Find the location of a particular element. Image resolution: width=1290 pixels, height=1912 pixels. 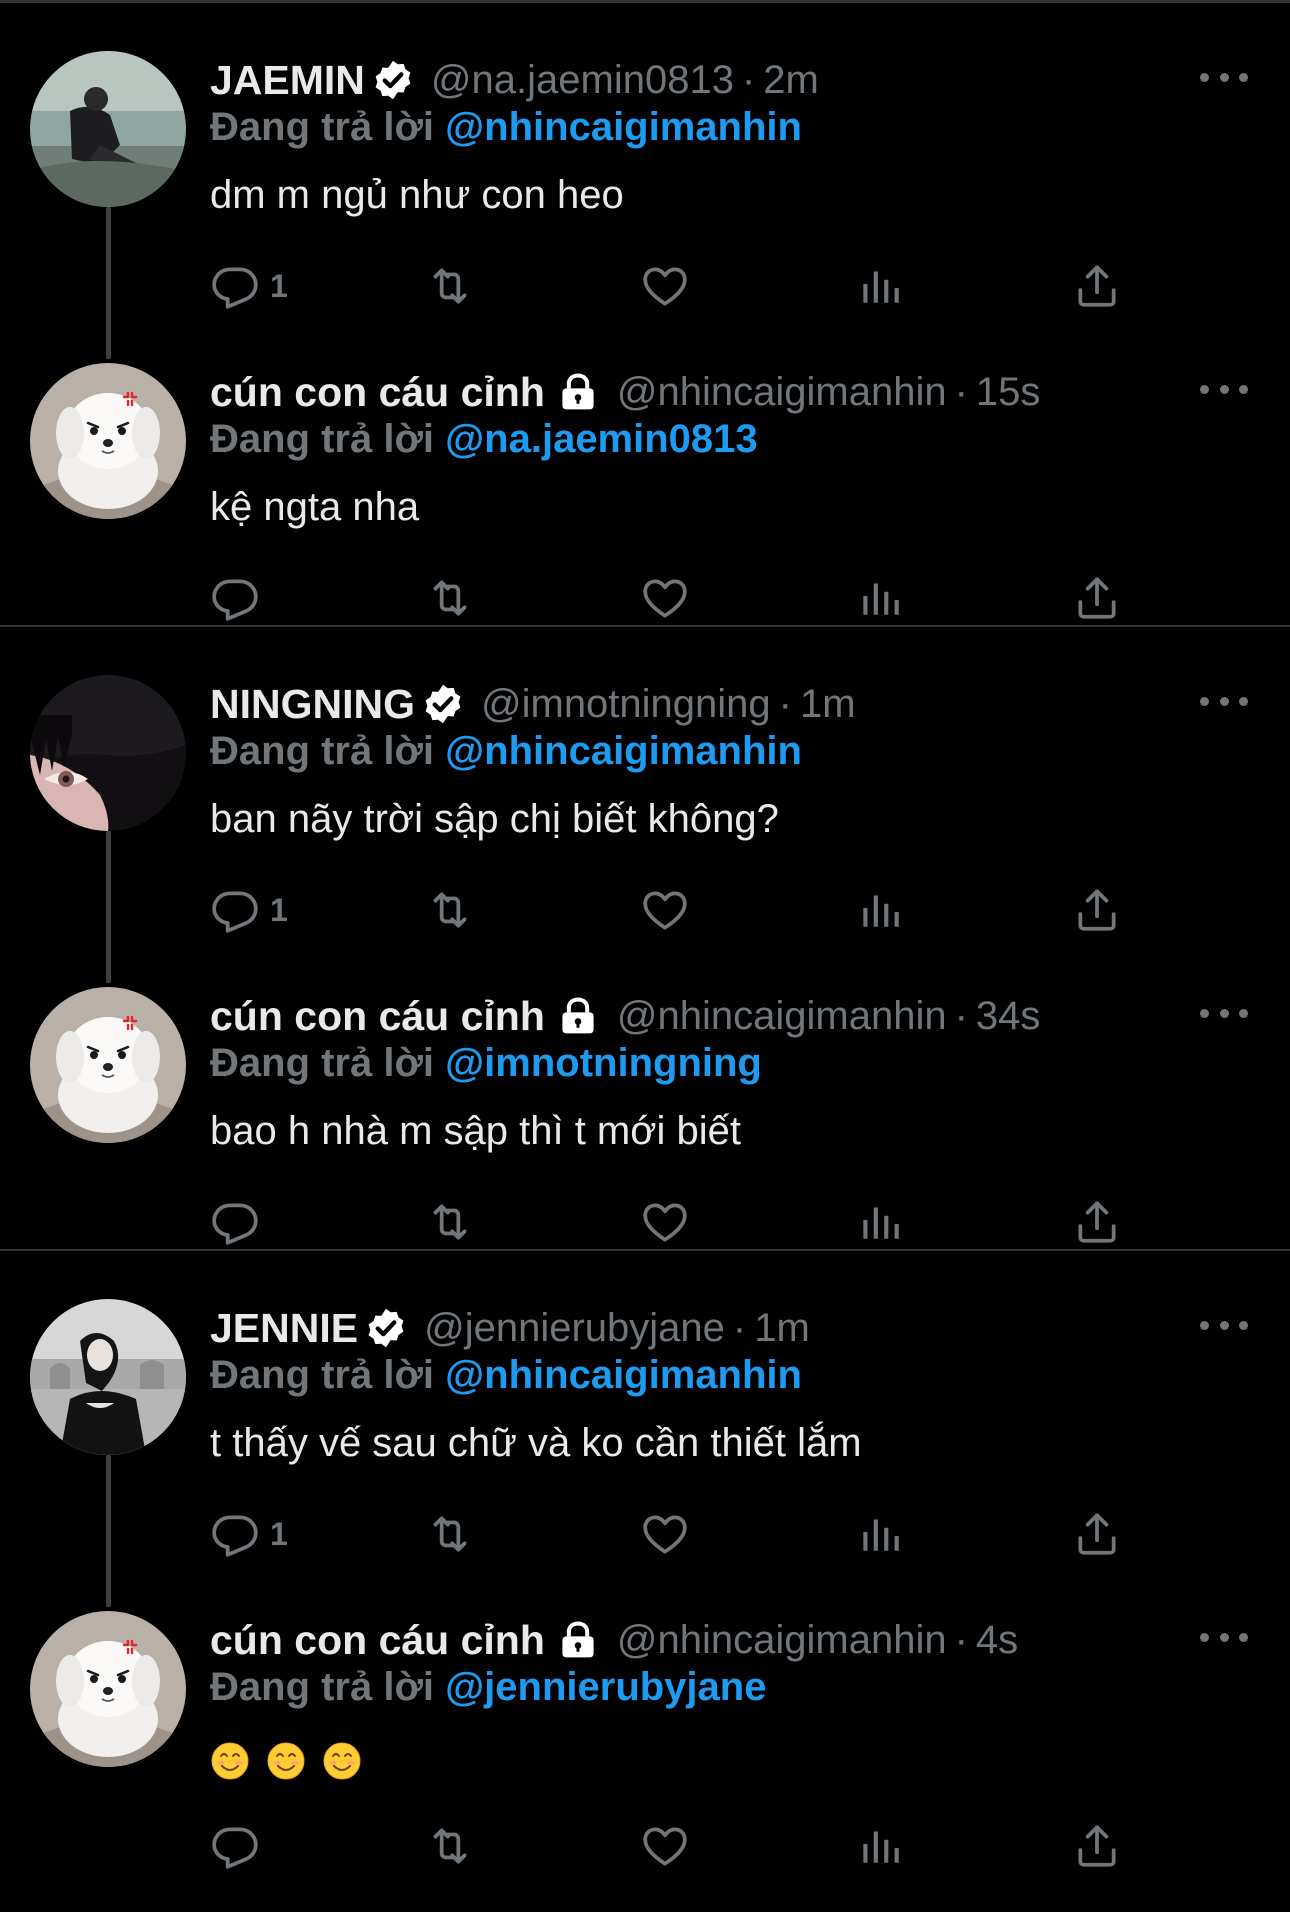

share-icon is located at coordinates (1097, 1534).